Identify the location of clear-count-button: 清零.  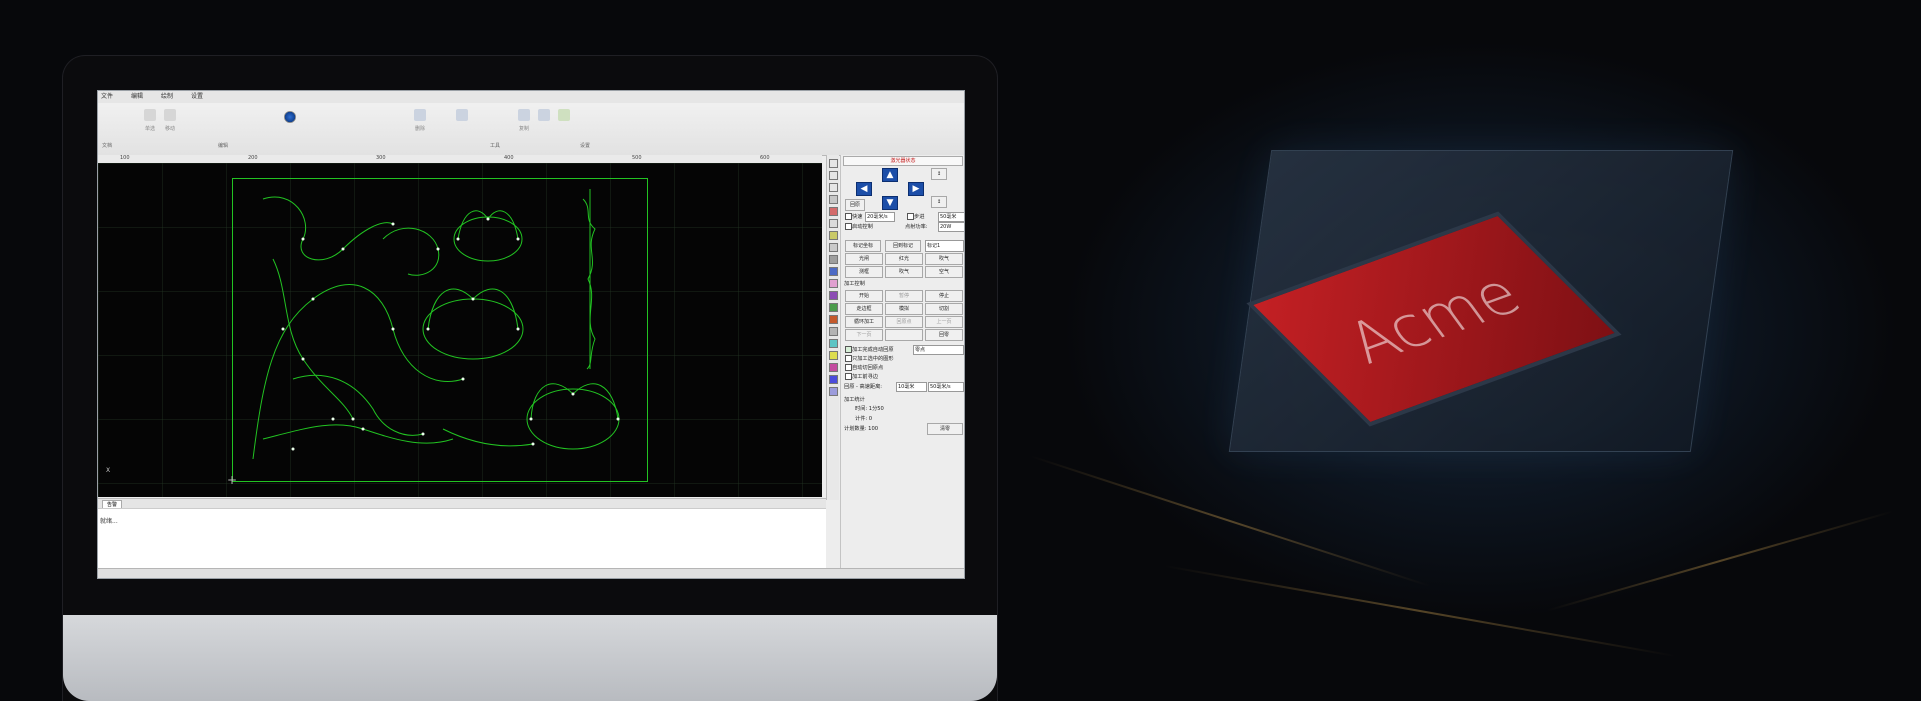
(945, 429).